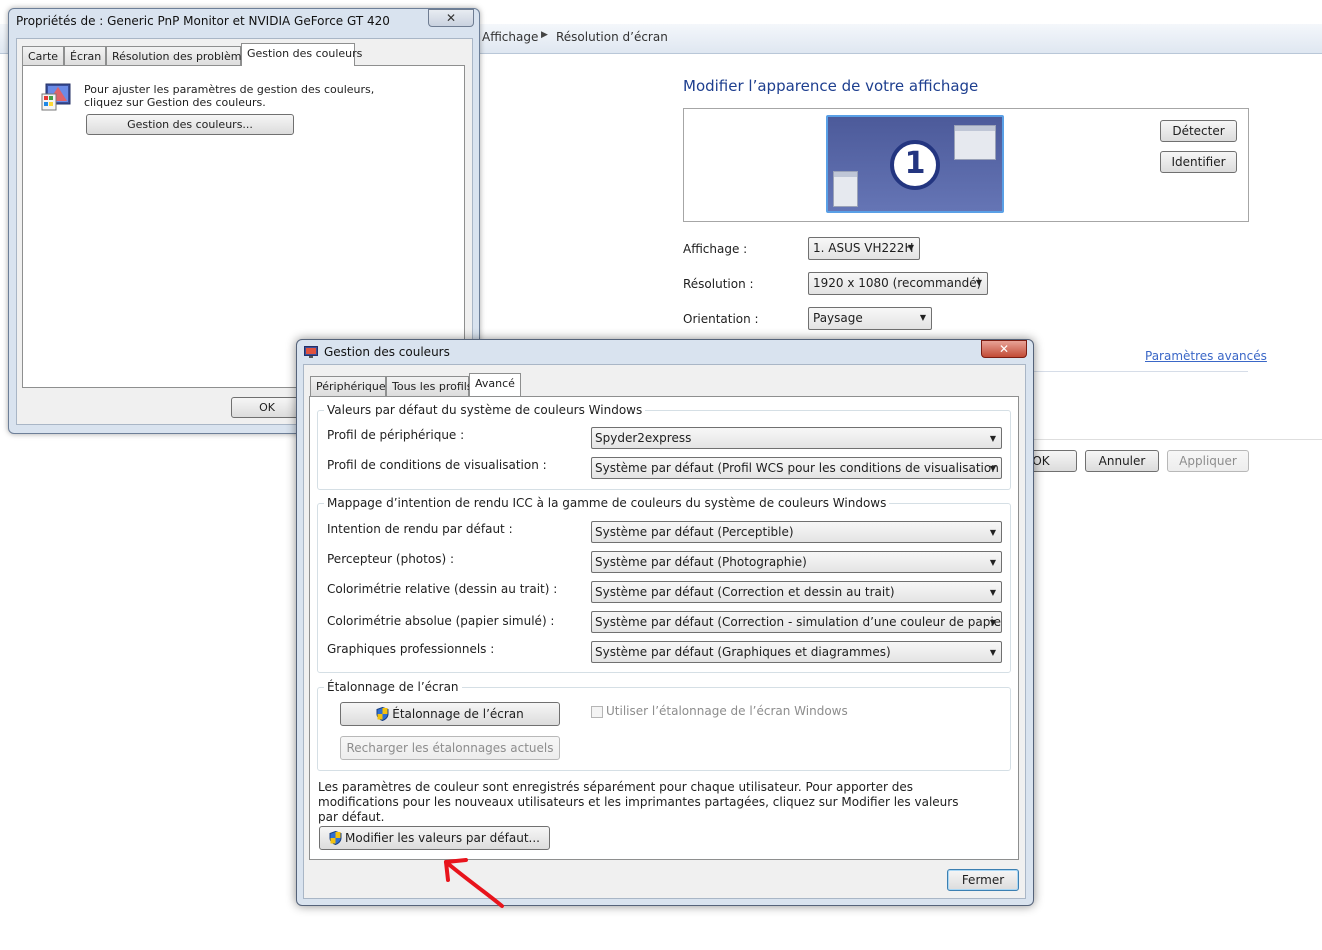 Image resolution: width=1322 pixels, height=950 pixels. Describe the element at coordinates (350, 386) in the screenshot. I see `tab-devices: Périphériques` at that location.